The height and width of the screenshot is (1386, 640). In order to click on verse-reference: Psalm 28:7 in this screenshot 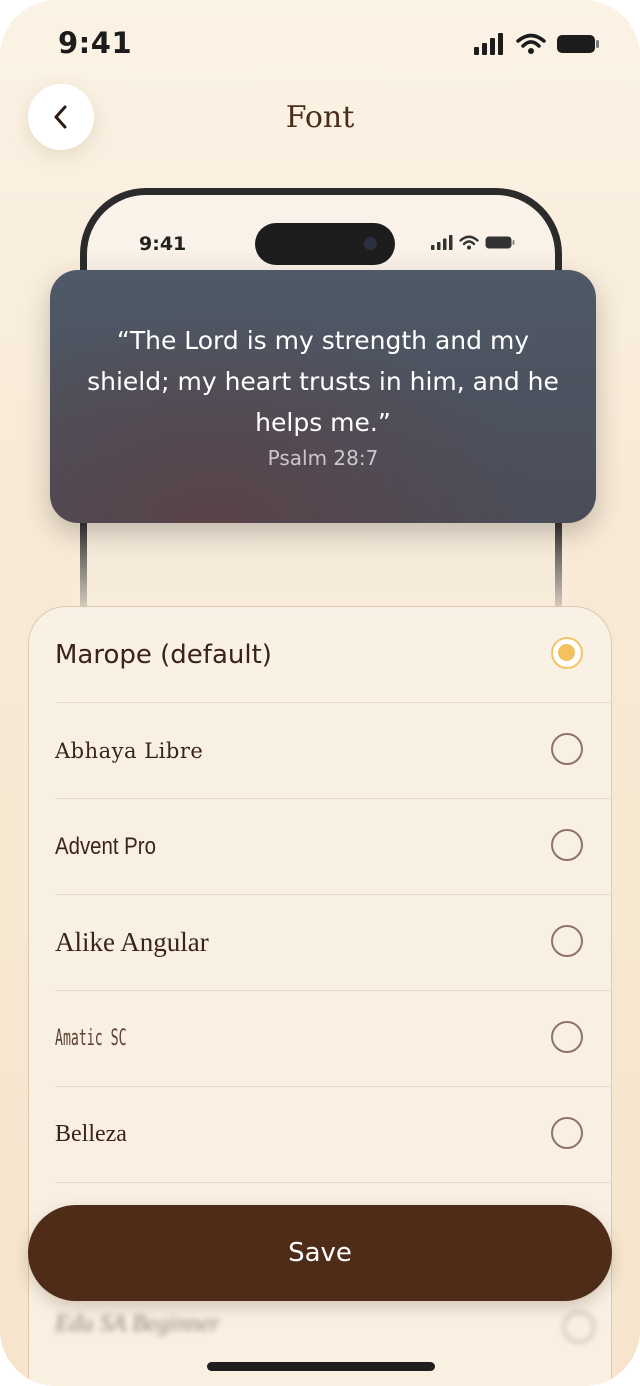, I will do `click(323, 458)`.